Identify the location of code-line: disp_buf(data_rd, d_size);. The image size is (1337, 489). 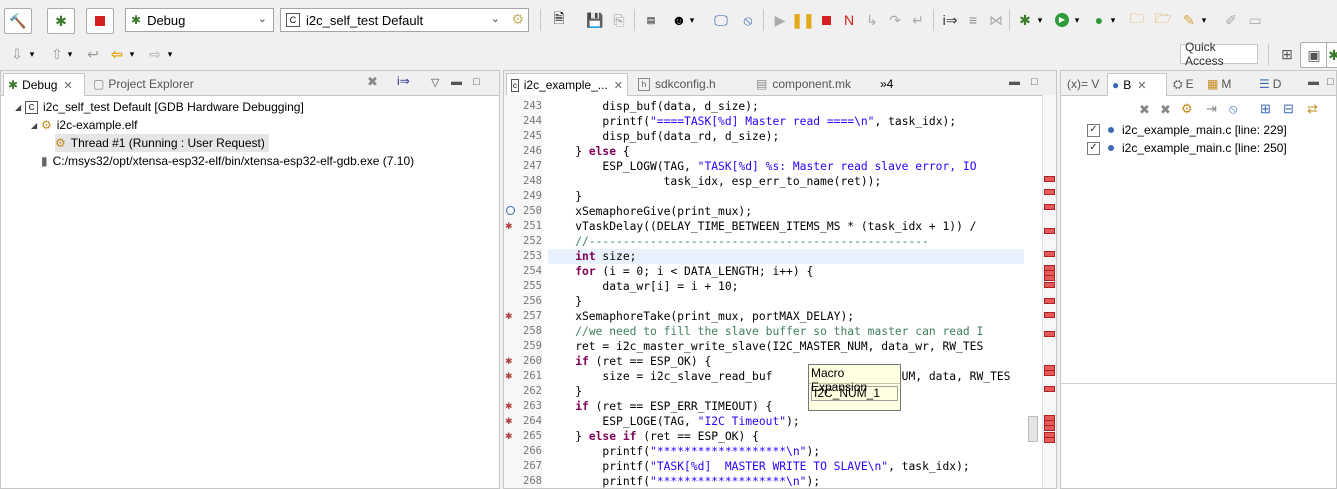
(663, 136).